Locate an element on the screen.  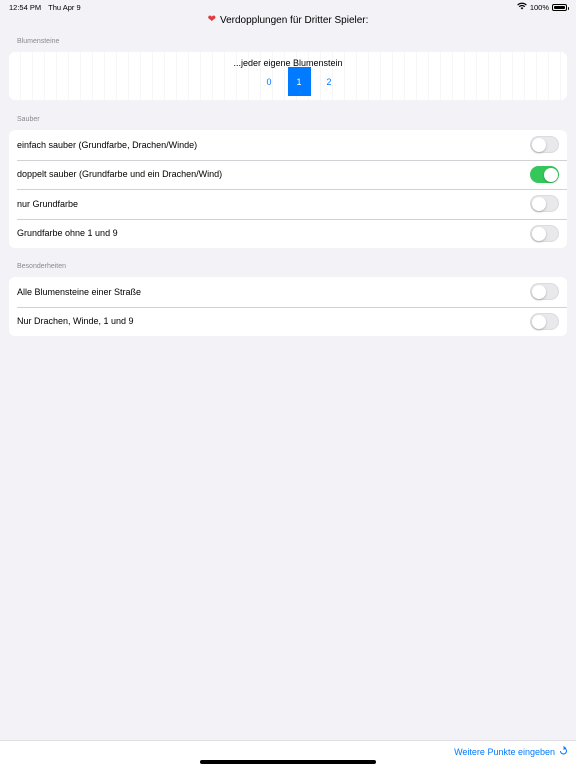
section-header-blumensteine: Blumensteine is located at coordinates (38, 41).